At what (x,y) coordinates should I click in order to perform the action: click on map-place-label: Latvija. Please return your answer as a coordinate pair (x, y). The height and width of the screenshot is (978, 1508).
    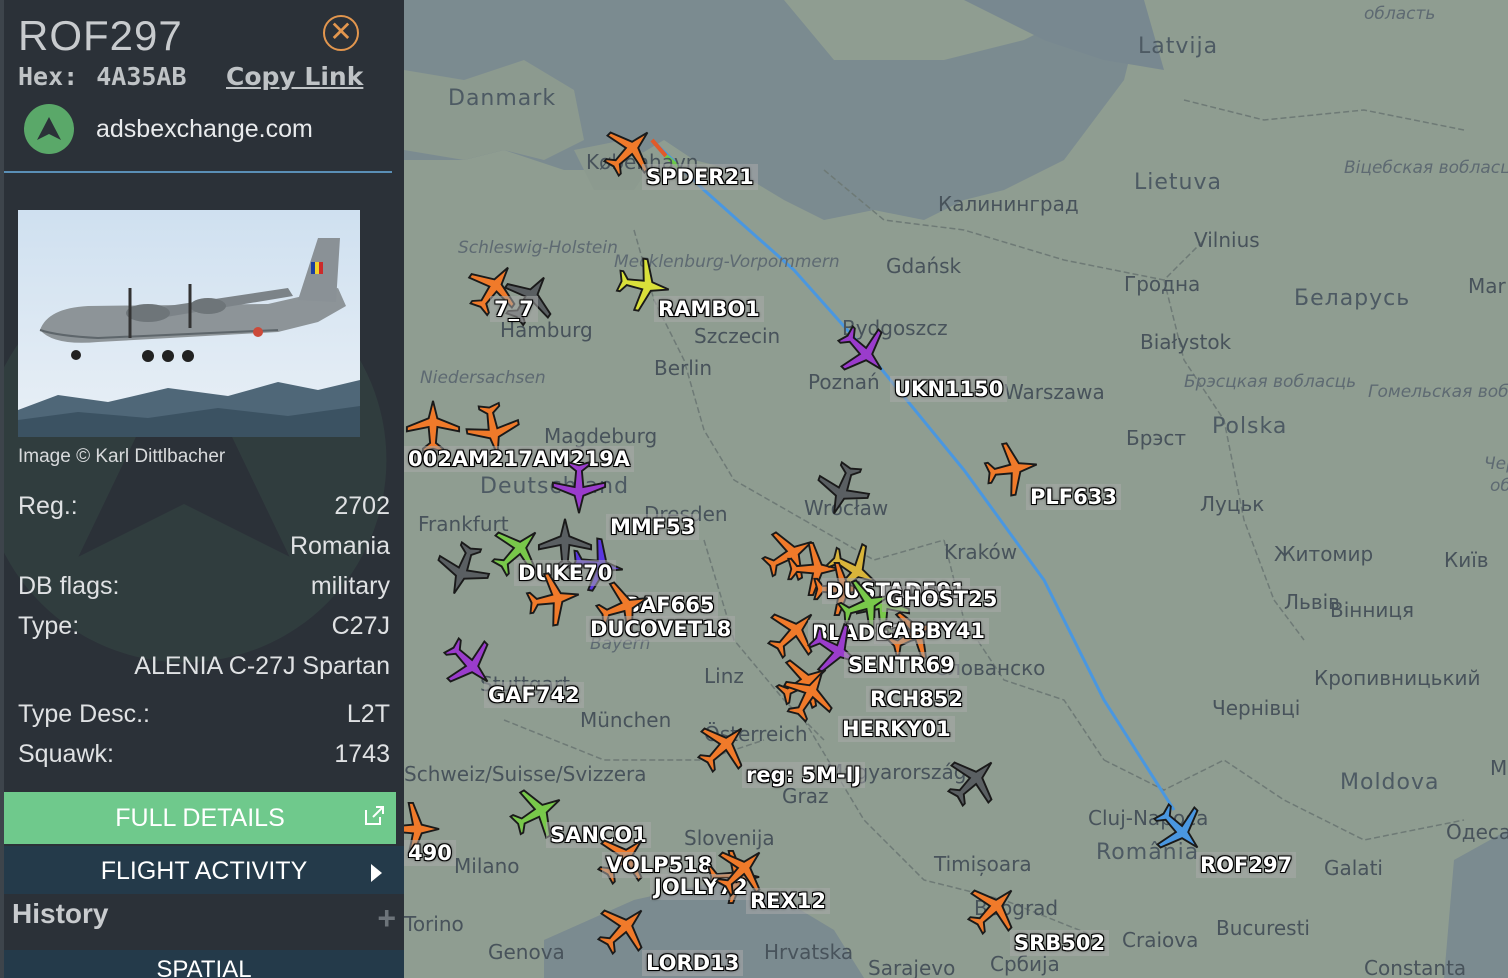
    Looking at the image, I should click on (1178, 46).